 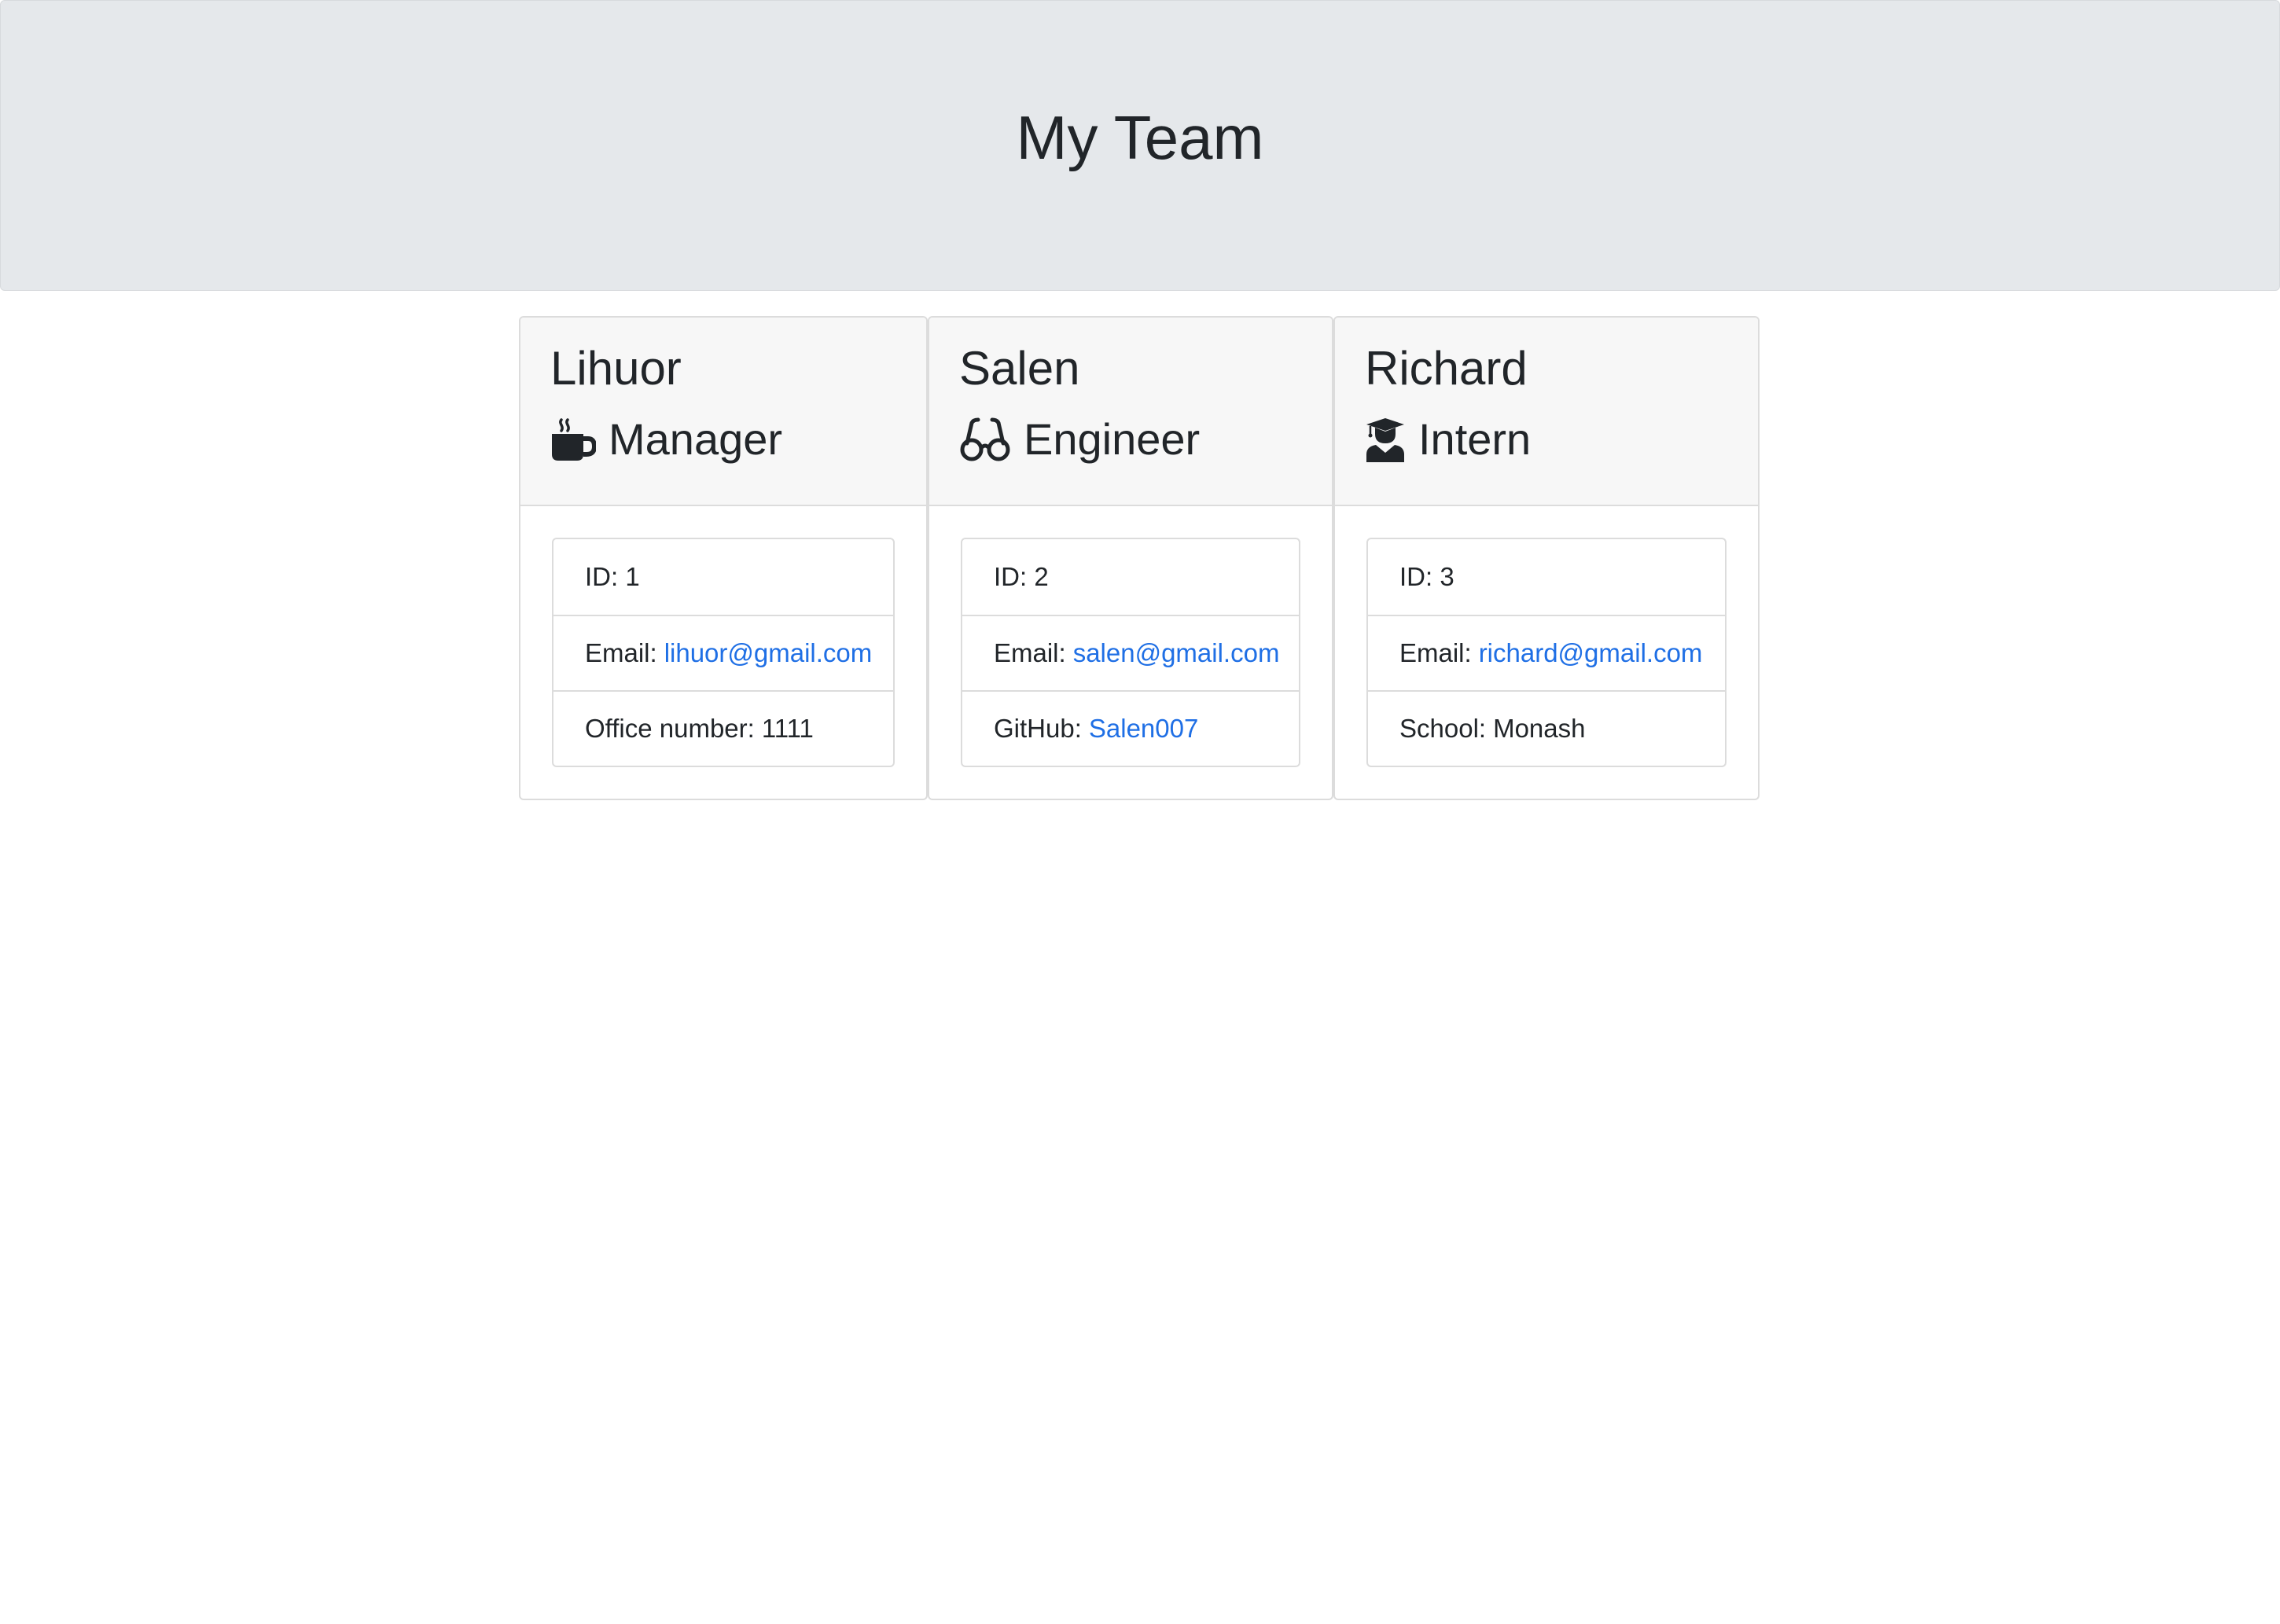 I want to click on email-row: Email: lihuor@gmail.com, so click(x=723, y=653).